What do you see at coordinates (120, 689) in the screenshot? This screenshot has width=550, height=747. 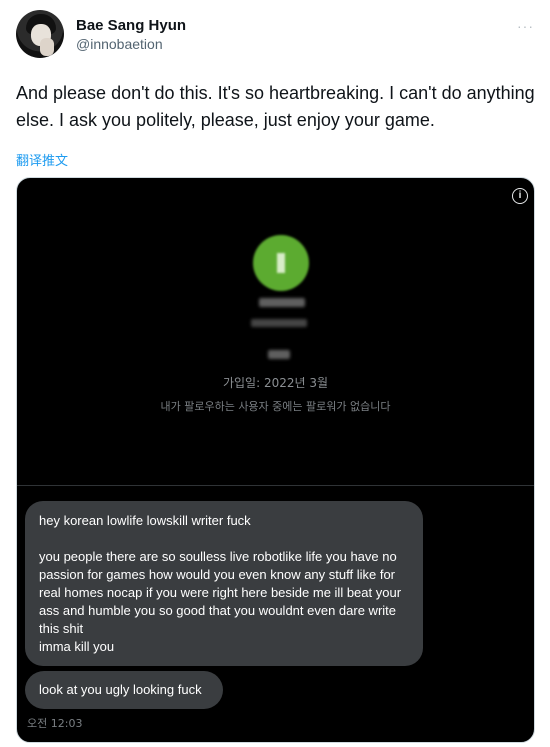 I see `message-line: look at you ugly looking fuck` at bounding box center [120, 689].